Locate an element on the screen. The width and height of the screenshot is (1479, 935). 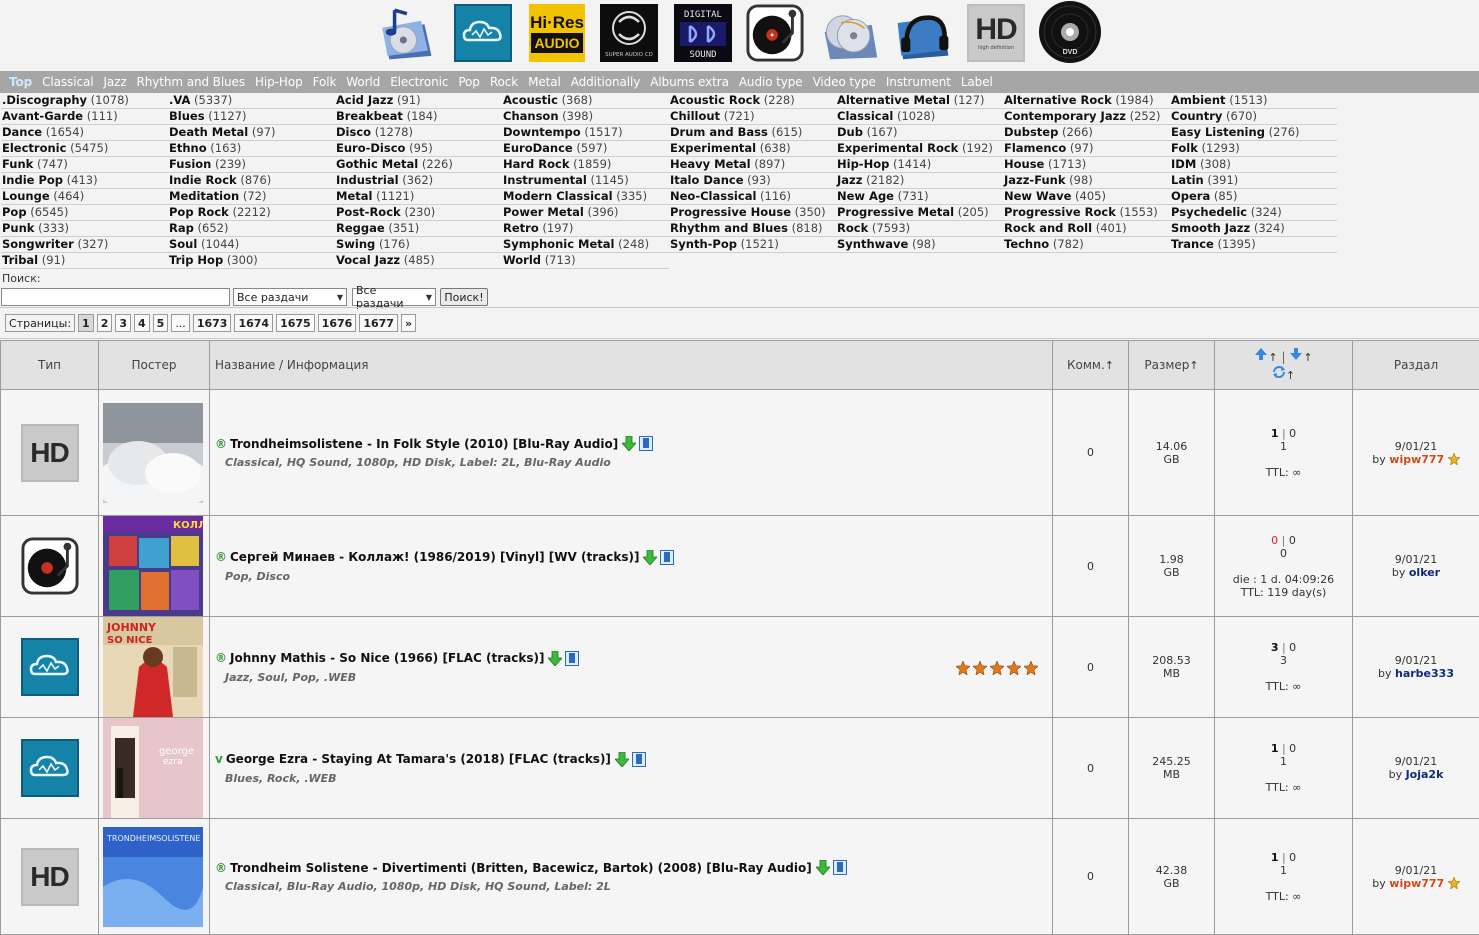
nav-item-rock: Rock is located at coordinates (504, 82).